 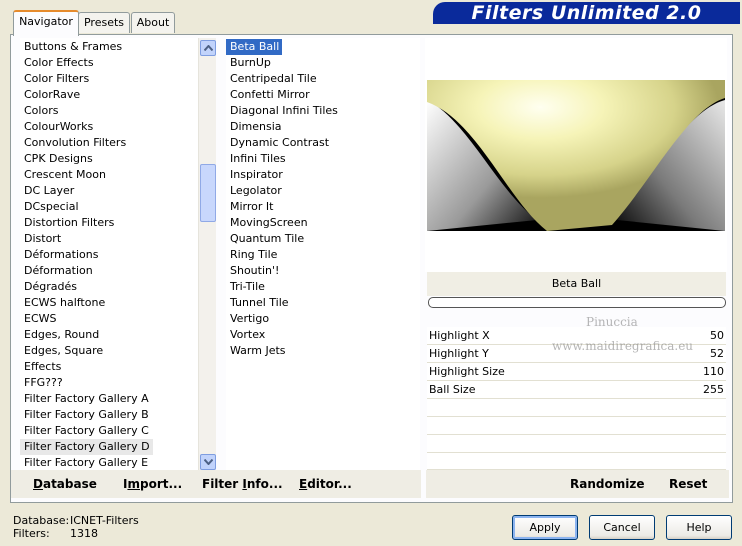 What do you see at coordinates (65, 484) in the screenshot?
I see `database-button: Database` at bounding box center [65, 484].